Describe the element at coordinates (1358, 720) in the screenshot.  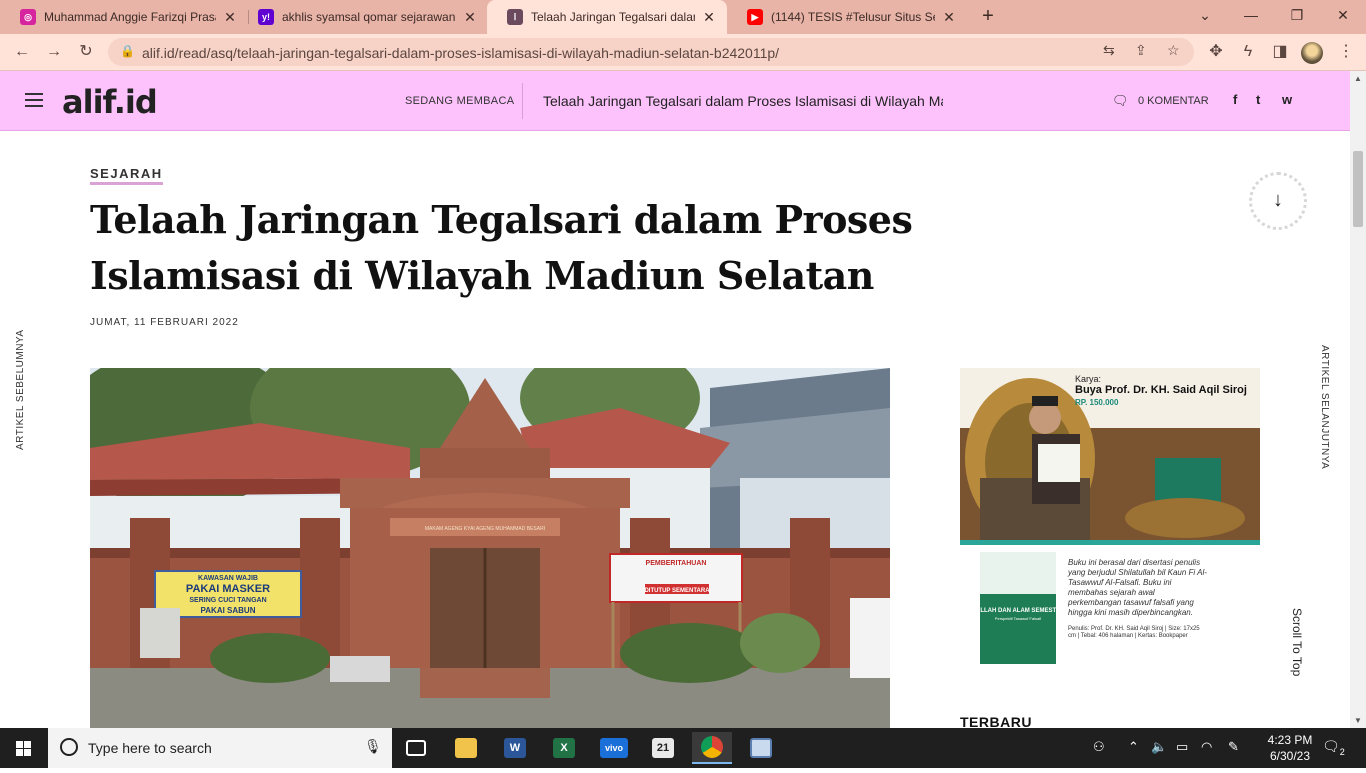
I see `scroll-down-arrow-icon: ▼` at that location.